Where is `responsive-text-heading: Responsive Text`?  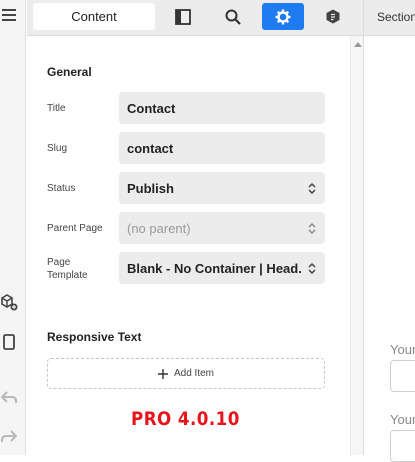
responsive-text-heading: Responsive Text is located at coordinates (94, 337).